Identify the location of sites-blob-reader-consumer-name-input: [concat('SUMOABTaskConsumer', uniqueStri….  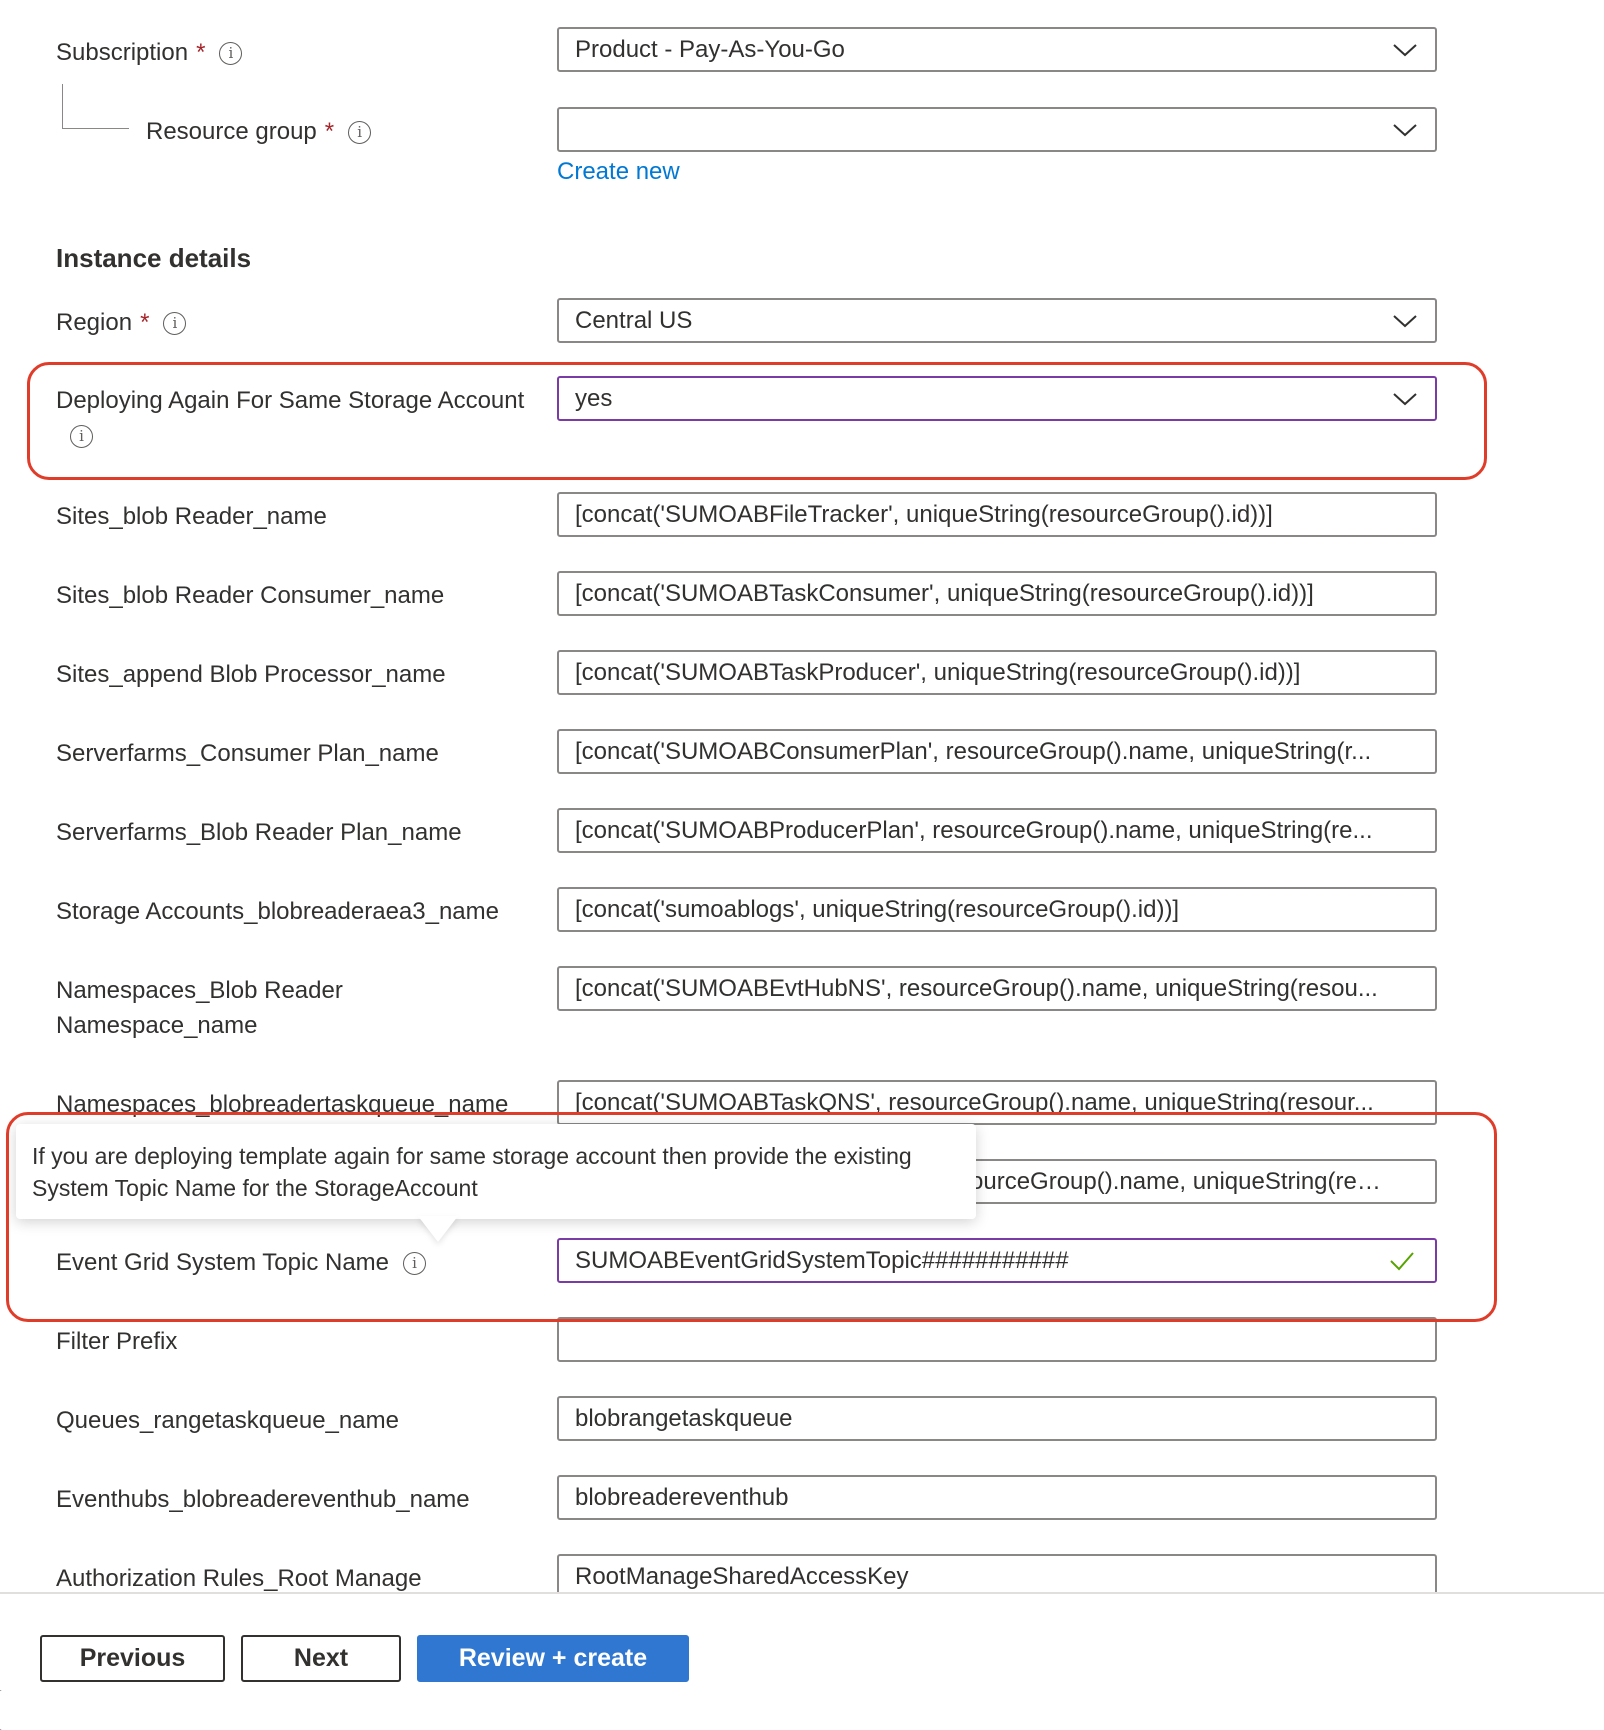
(997, 593).